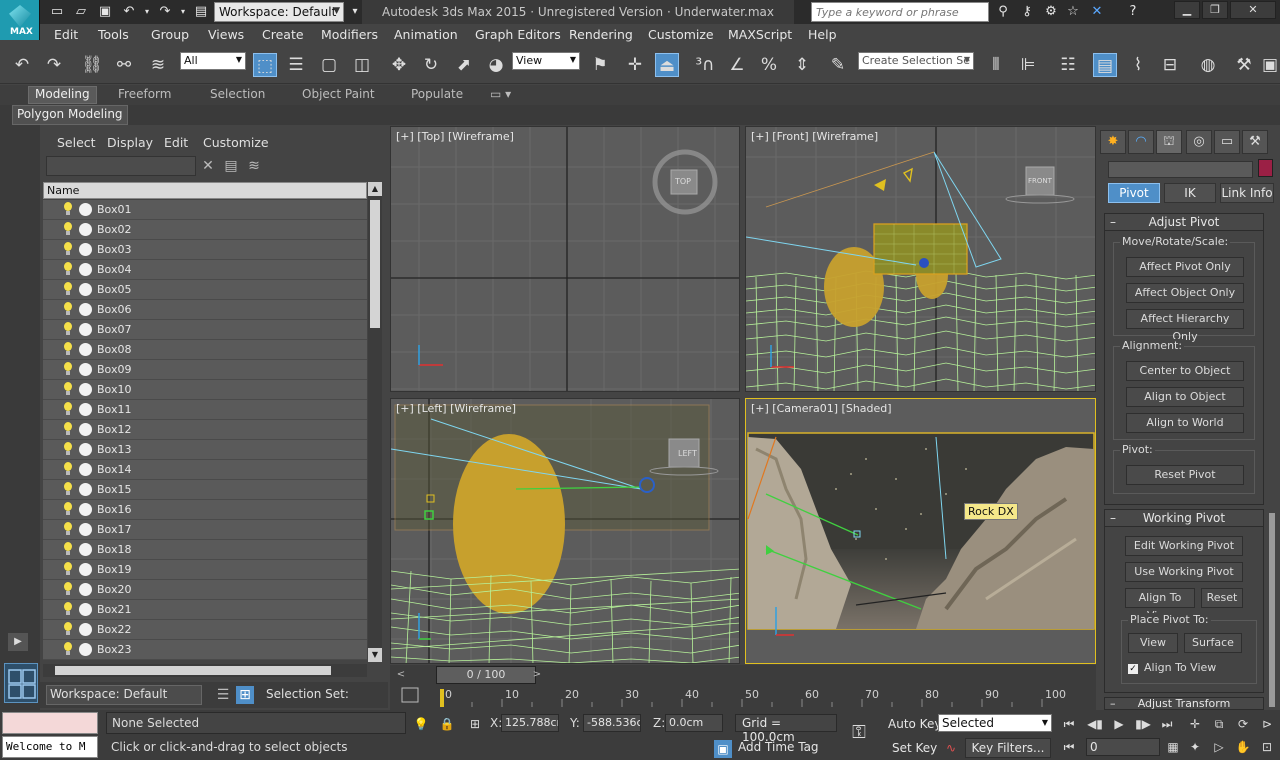  Describe the element at coordinates (205, 210) in the screenshot. I see `list-item: Box01` at that location.